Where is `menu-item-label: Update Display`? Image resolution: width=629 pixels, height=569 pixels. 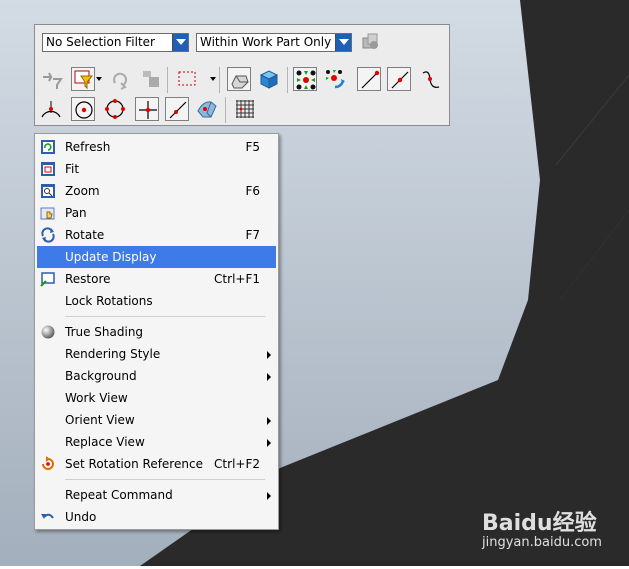
menu-item-label: Update Display is located at coordinates (111, 257).